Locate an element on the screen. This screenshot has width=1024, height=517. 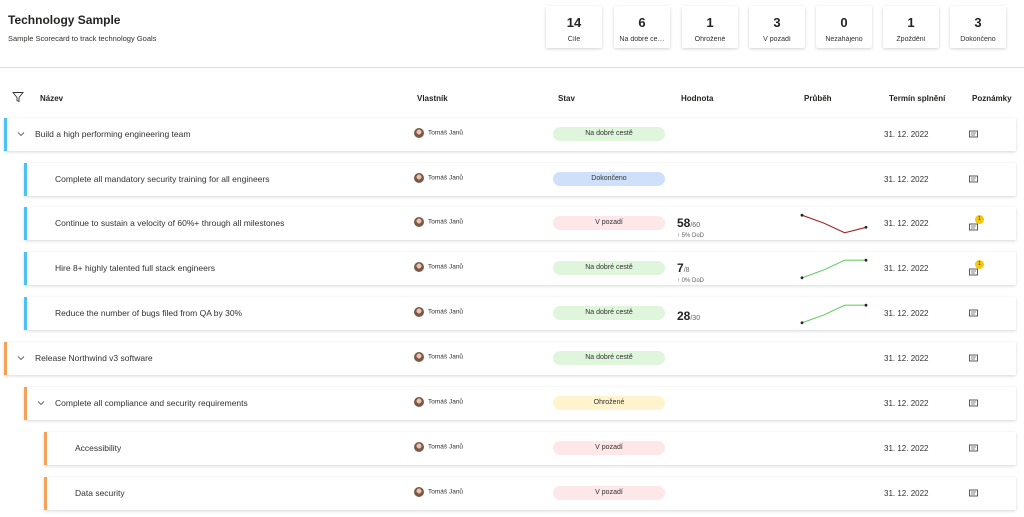
column-header-value: Hodnota is located at coordinates (697, 98).